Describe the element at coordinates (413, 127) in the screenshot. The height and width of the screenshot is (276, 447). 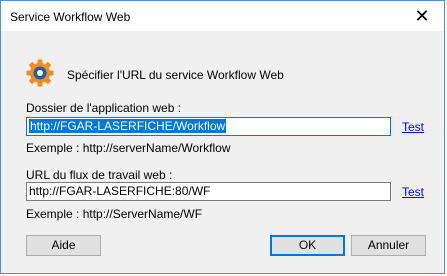
I see `webapp-test-link: Test` at that location.